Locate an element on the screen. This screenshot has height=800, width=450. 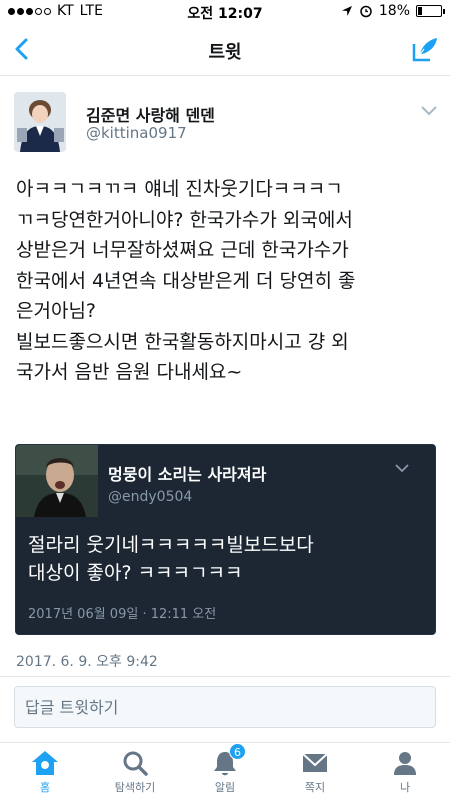
author-avatar is located at coordinates (40, 122).